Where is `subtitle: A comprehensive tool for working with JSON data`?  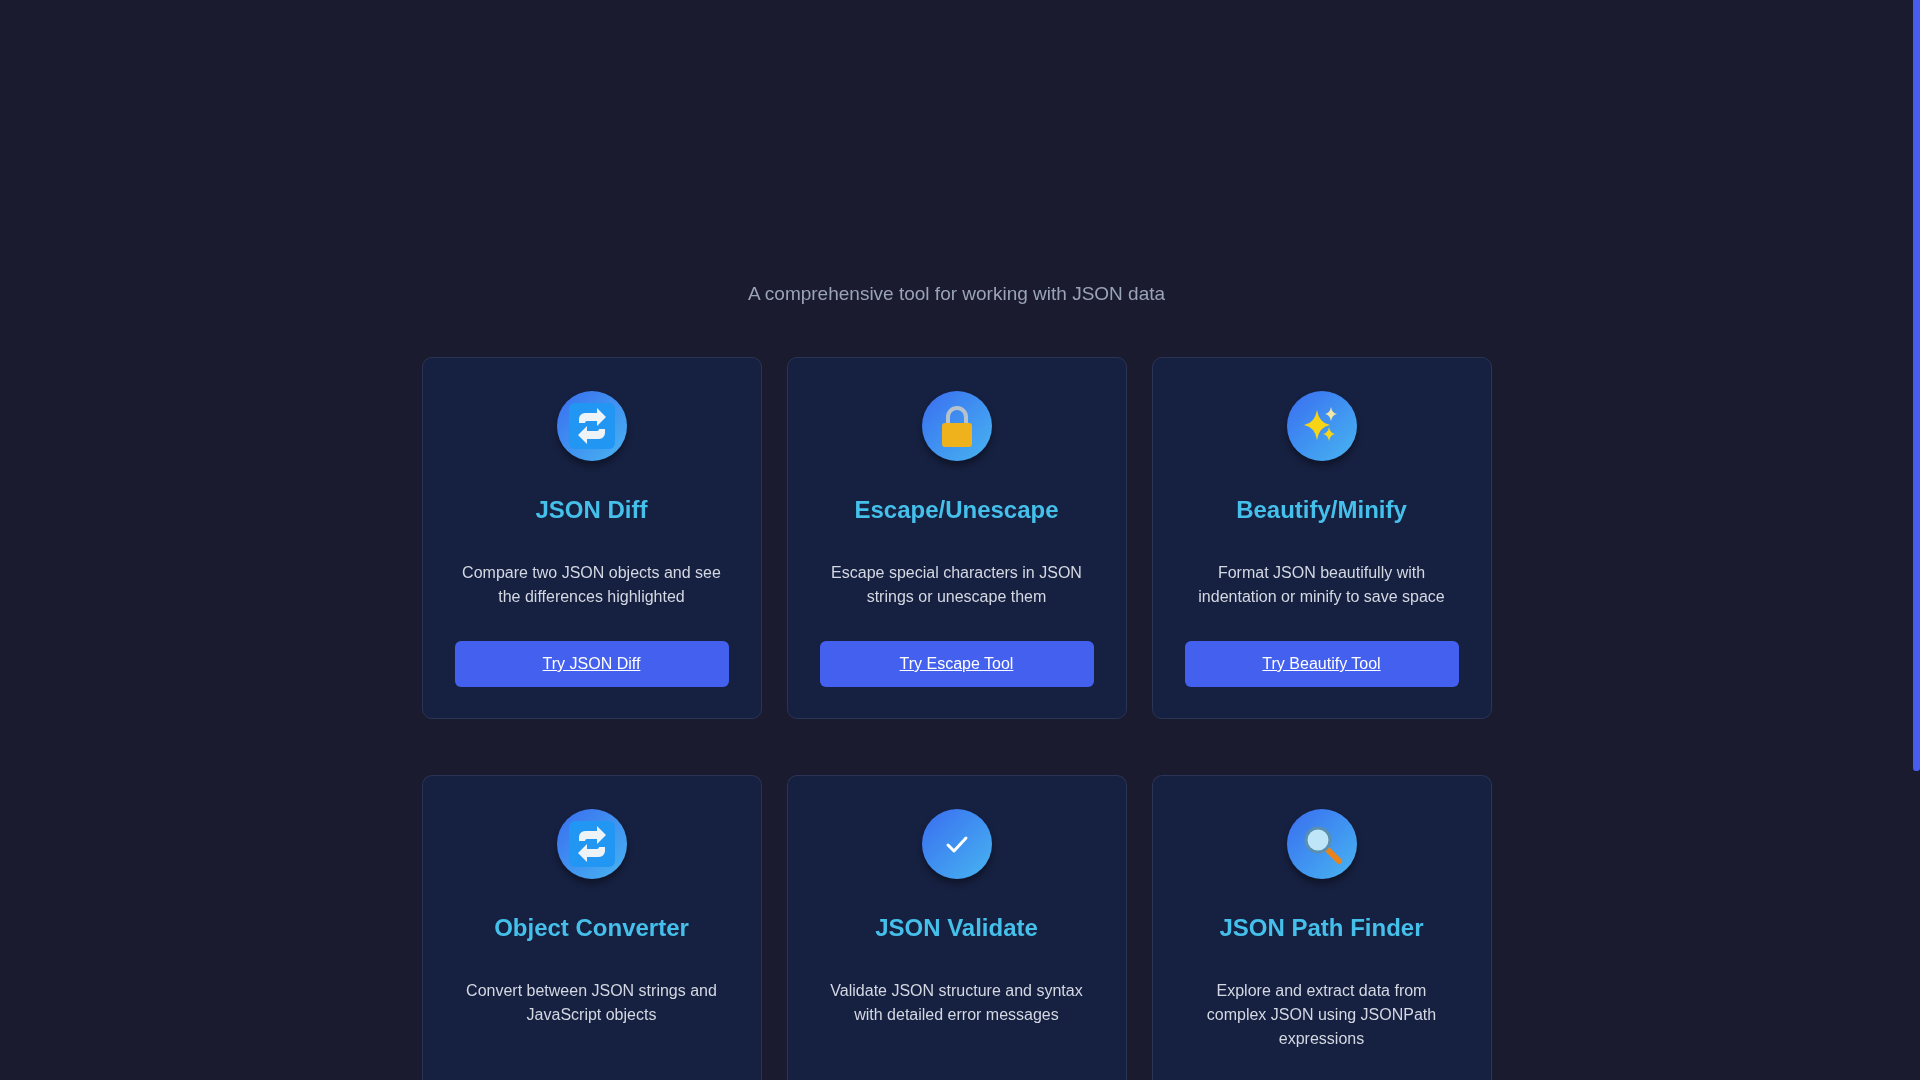 subtitle: A comprehensive tool for working with JSON data is located at coordinates (956, 294).